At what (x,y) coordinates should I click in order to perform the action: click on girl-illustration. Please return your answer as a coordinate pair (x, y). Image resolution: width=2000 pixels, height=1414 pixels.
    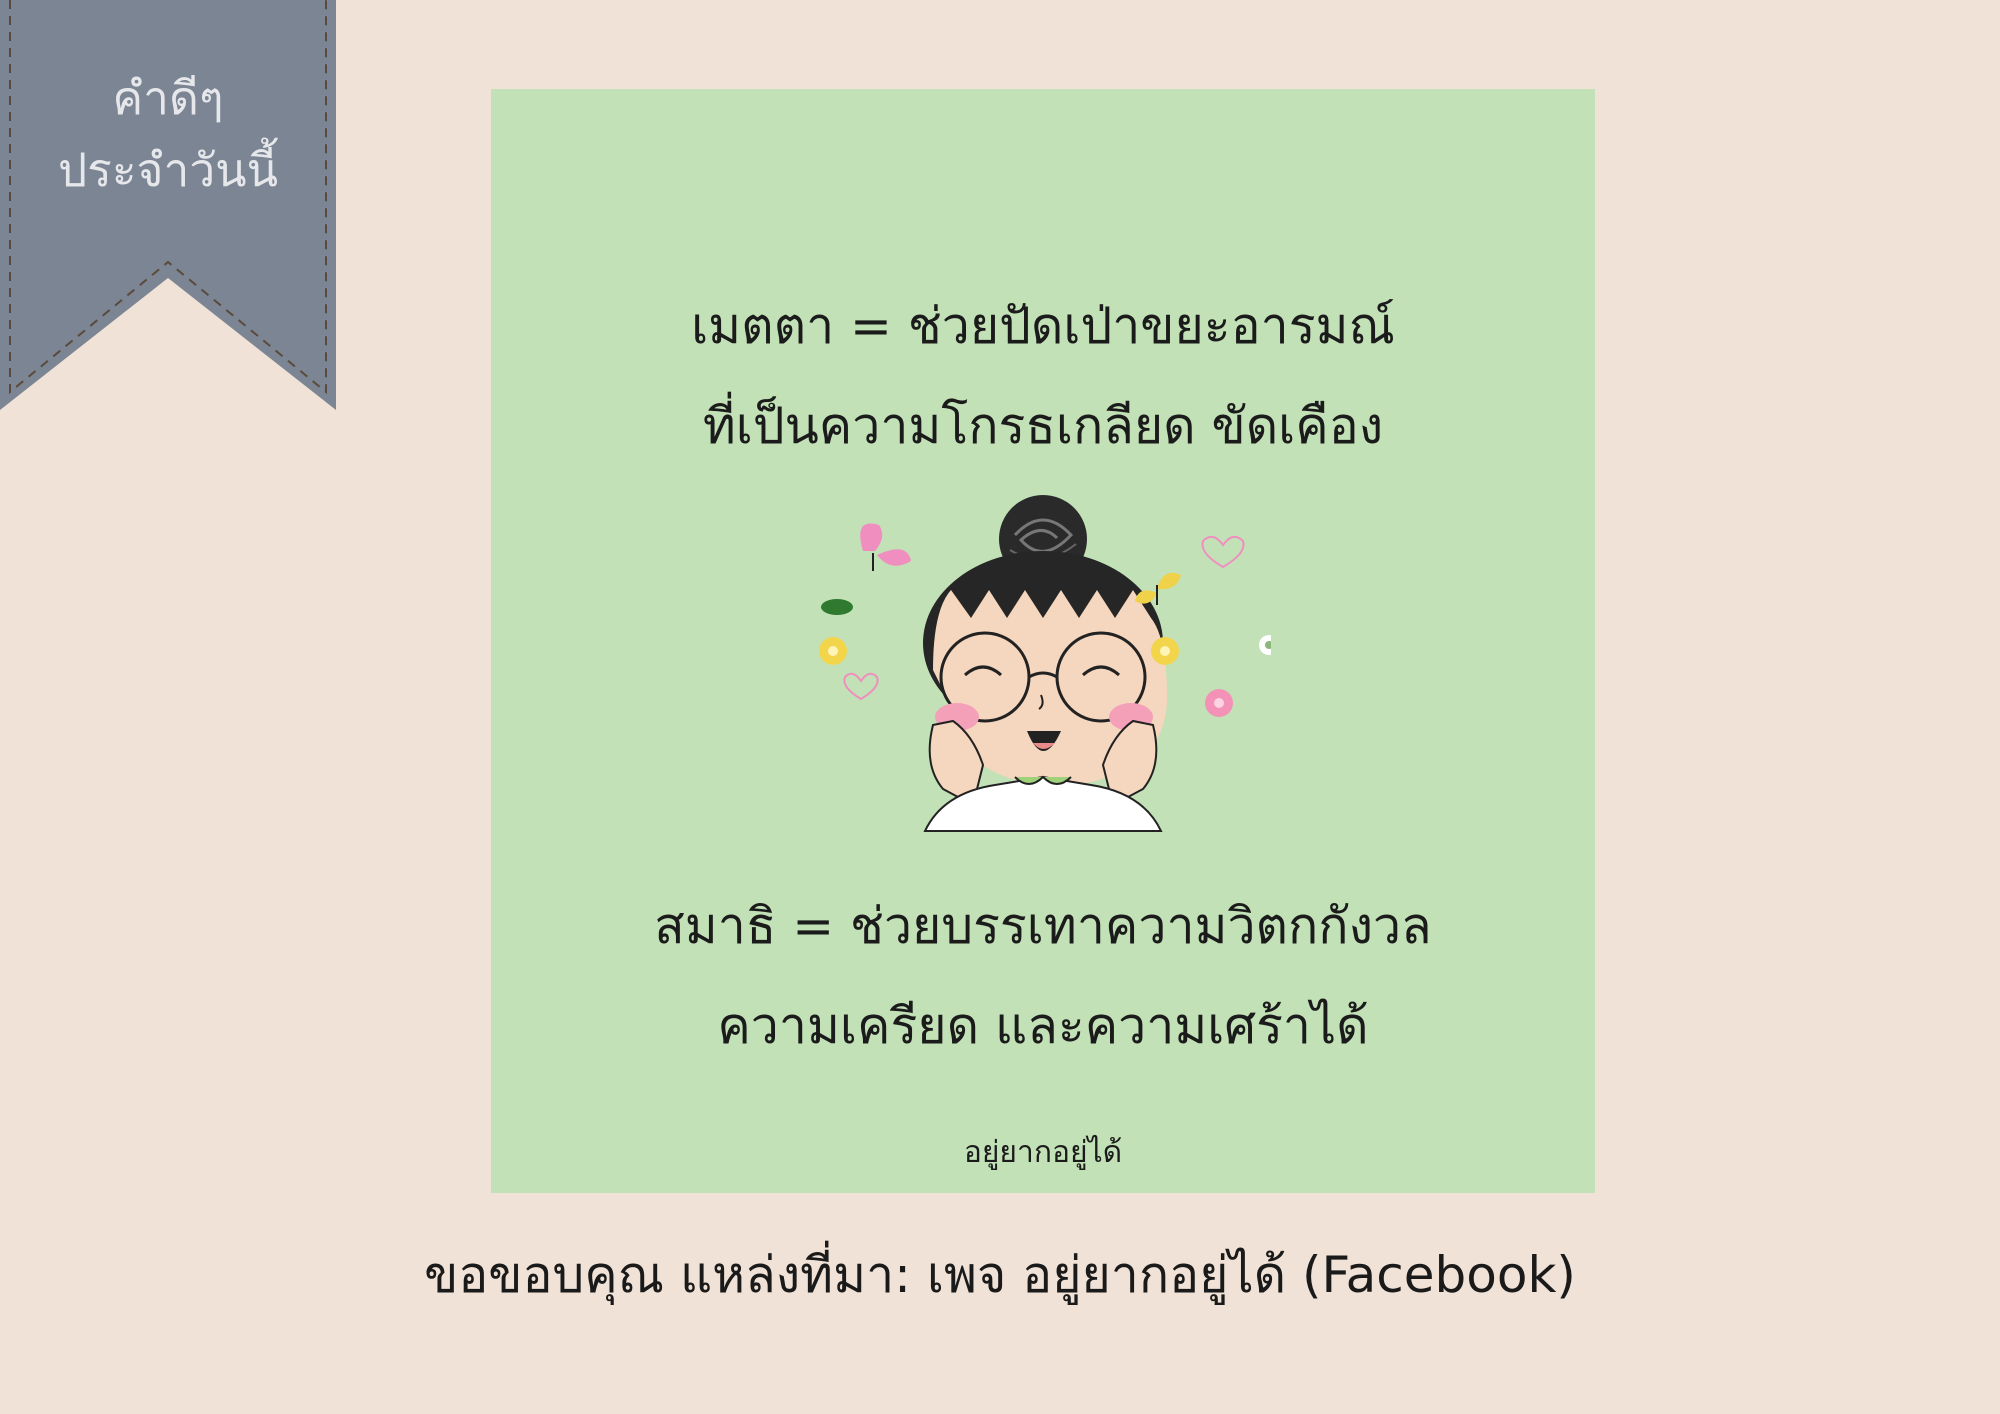
    Looking at the image, I should click on (1045, 663).